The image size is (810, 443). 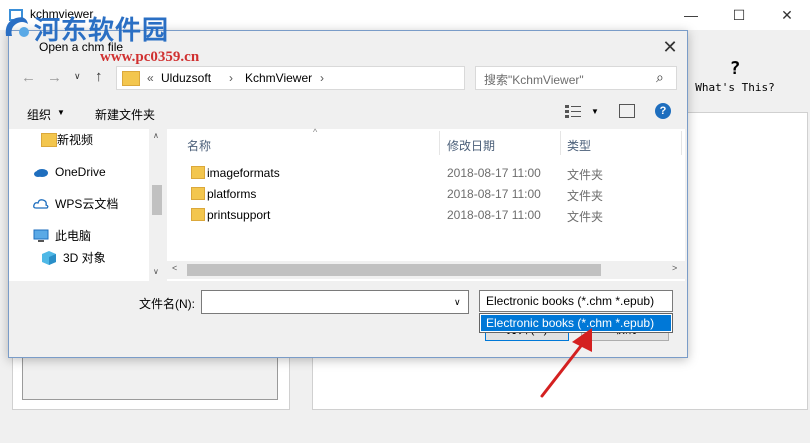 I want to click on nav-item-wps-cloud: WPS云文档, so click(x=80, y=204).